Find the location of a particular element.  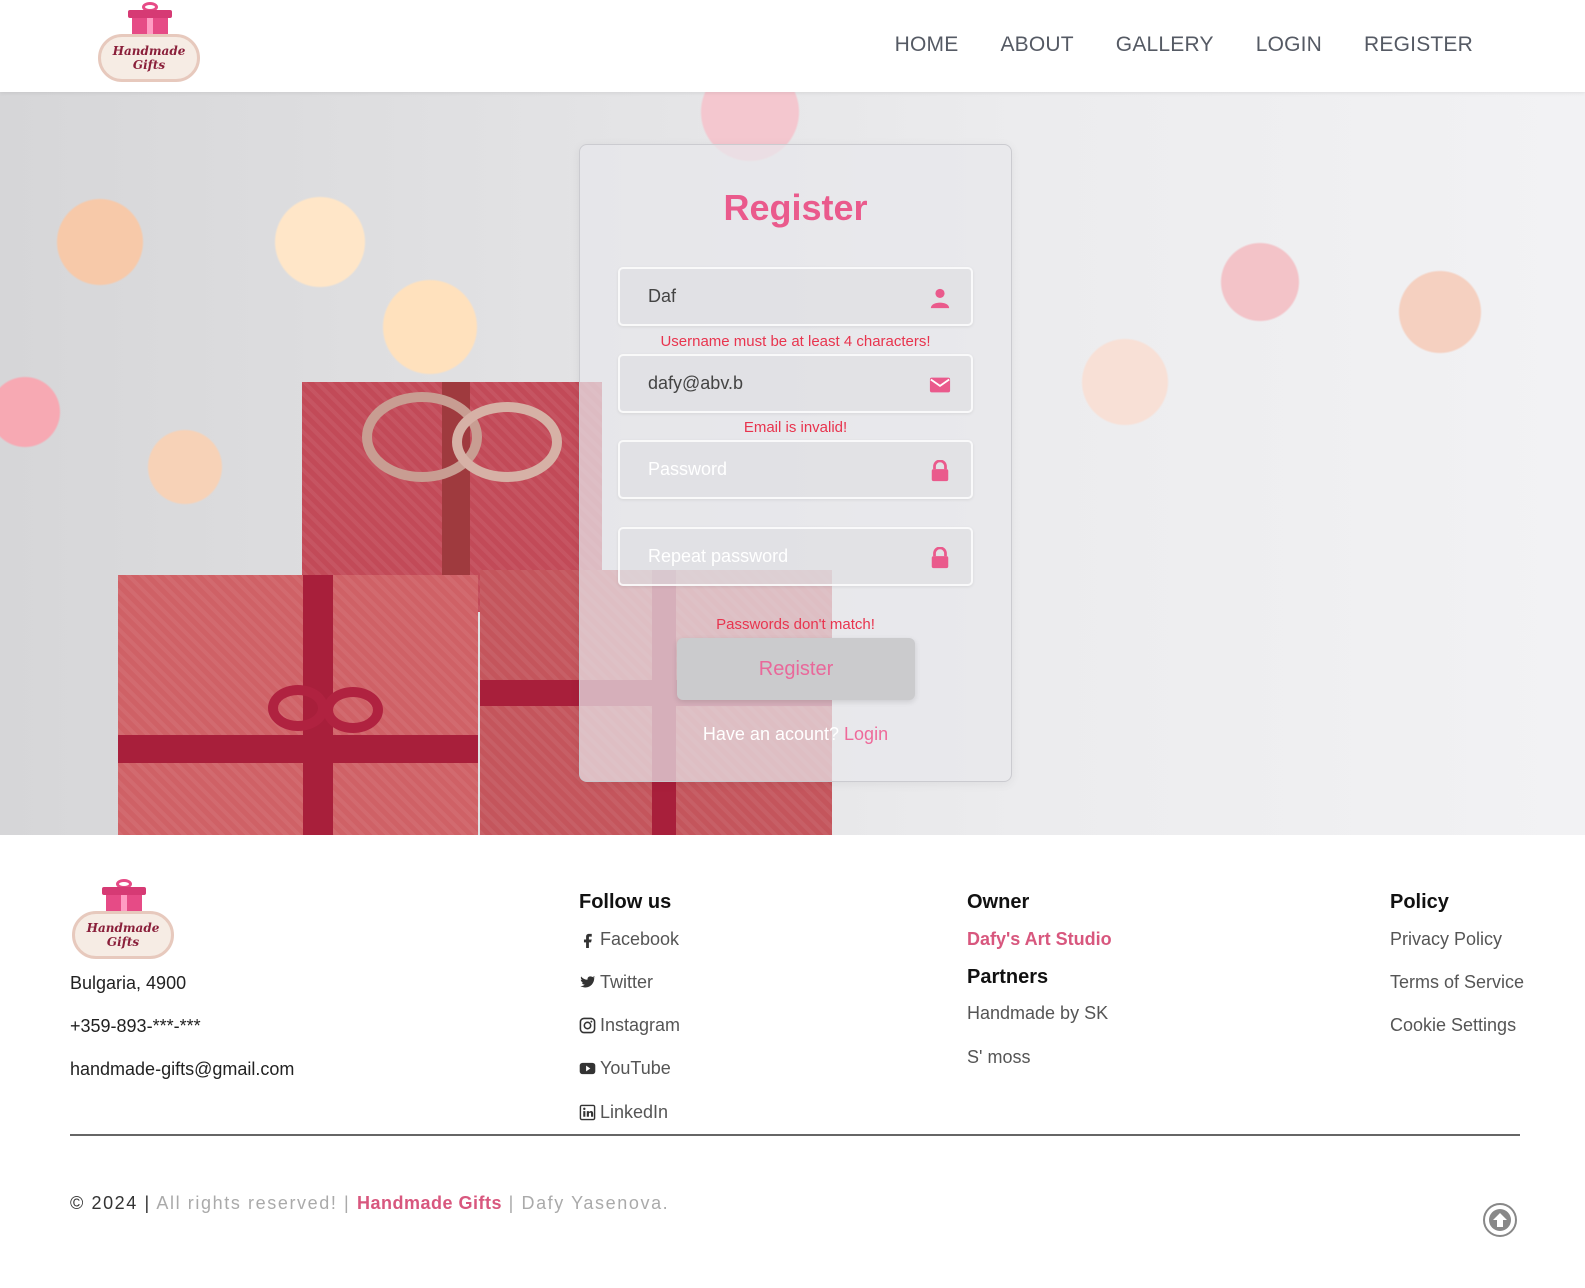

footer-logo: Handmade Gifts is located at coordinates (124, 921).